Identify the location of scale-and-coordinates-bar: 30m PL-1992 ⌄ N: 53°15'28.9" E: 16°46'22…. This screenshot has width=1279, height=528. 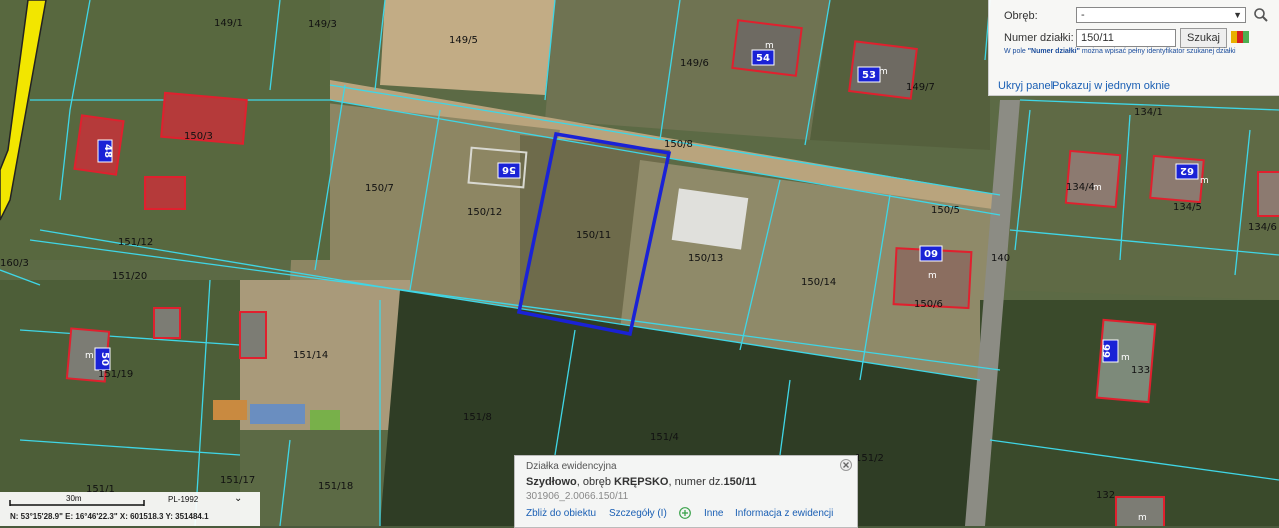
(130, 509).